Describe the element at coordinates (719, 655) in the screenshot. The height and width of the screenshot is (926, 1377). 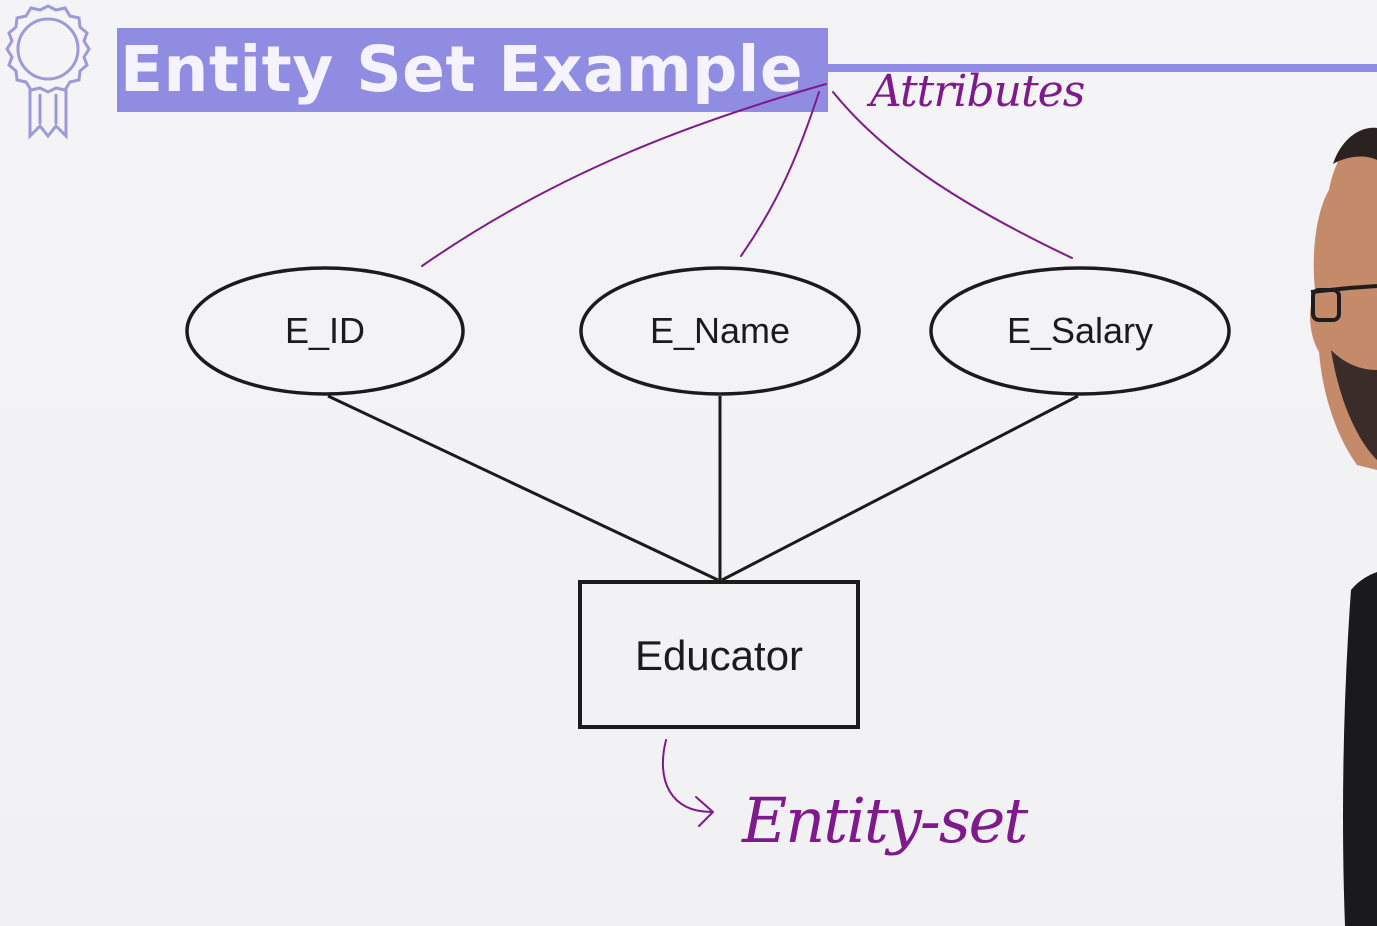
I see `entity-label-educator: Educator` at that location.